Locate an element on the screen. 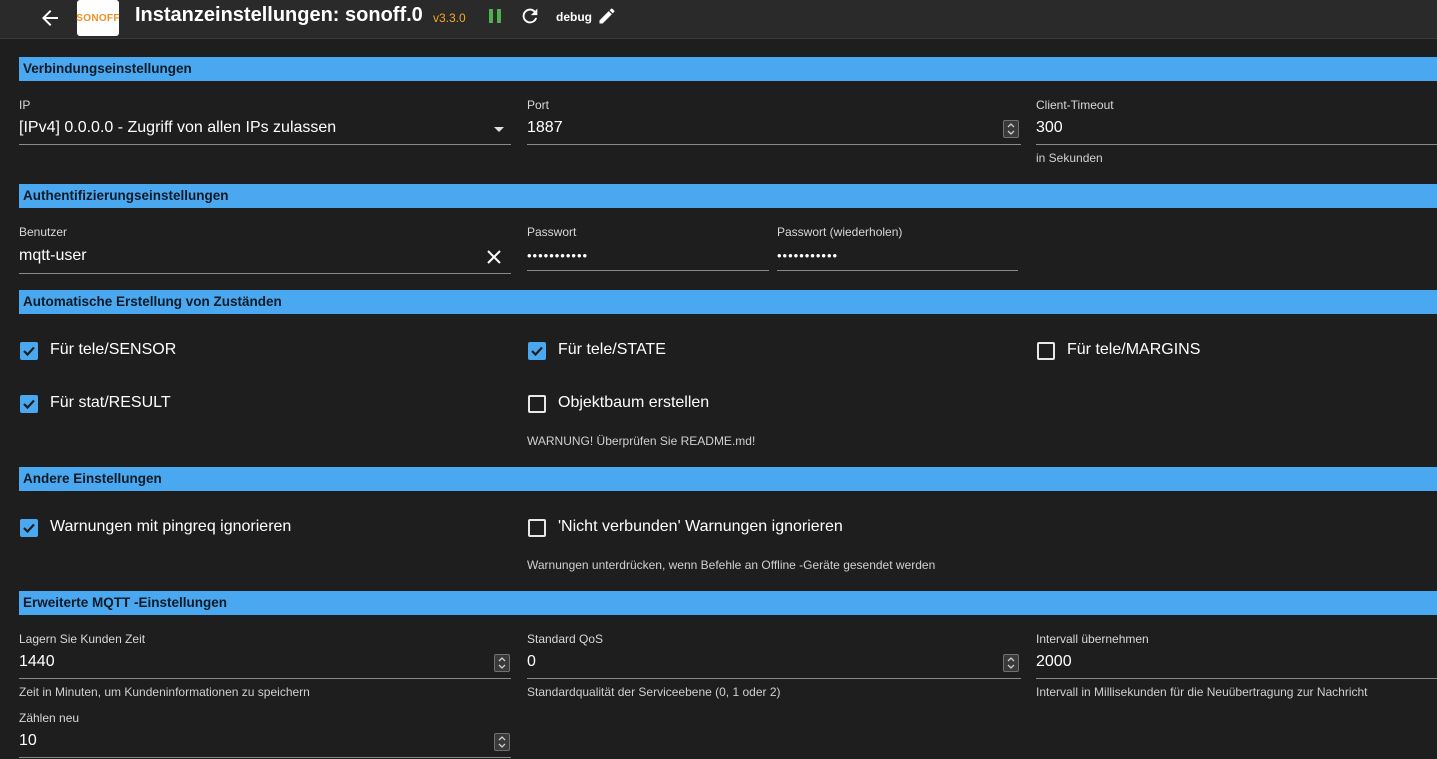  stat-result-checkbox is located at coordinates (29, 404).